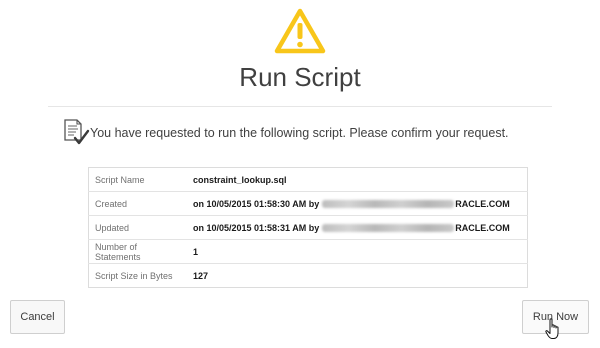  What do you see at coordinates (137, 275) in the screenshot?
I see `script-size-label: Script Size in Bytes` at bounding box center [137, 275].